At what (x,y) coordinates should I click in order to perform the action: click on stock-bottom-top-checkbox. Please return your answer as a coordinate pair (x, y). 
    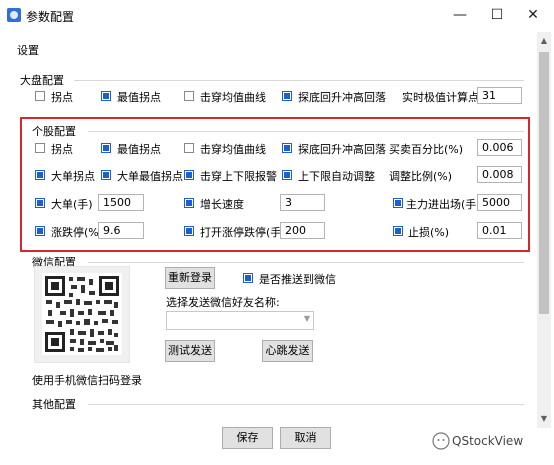
    Looking at the image, I should click on (287, 148).